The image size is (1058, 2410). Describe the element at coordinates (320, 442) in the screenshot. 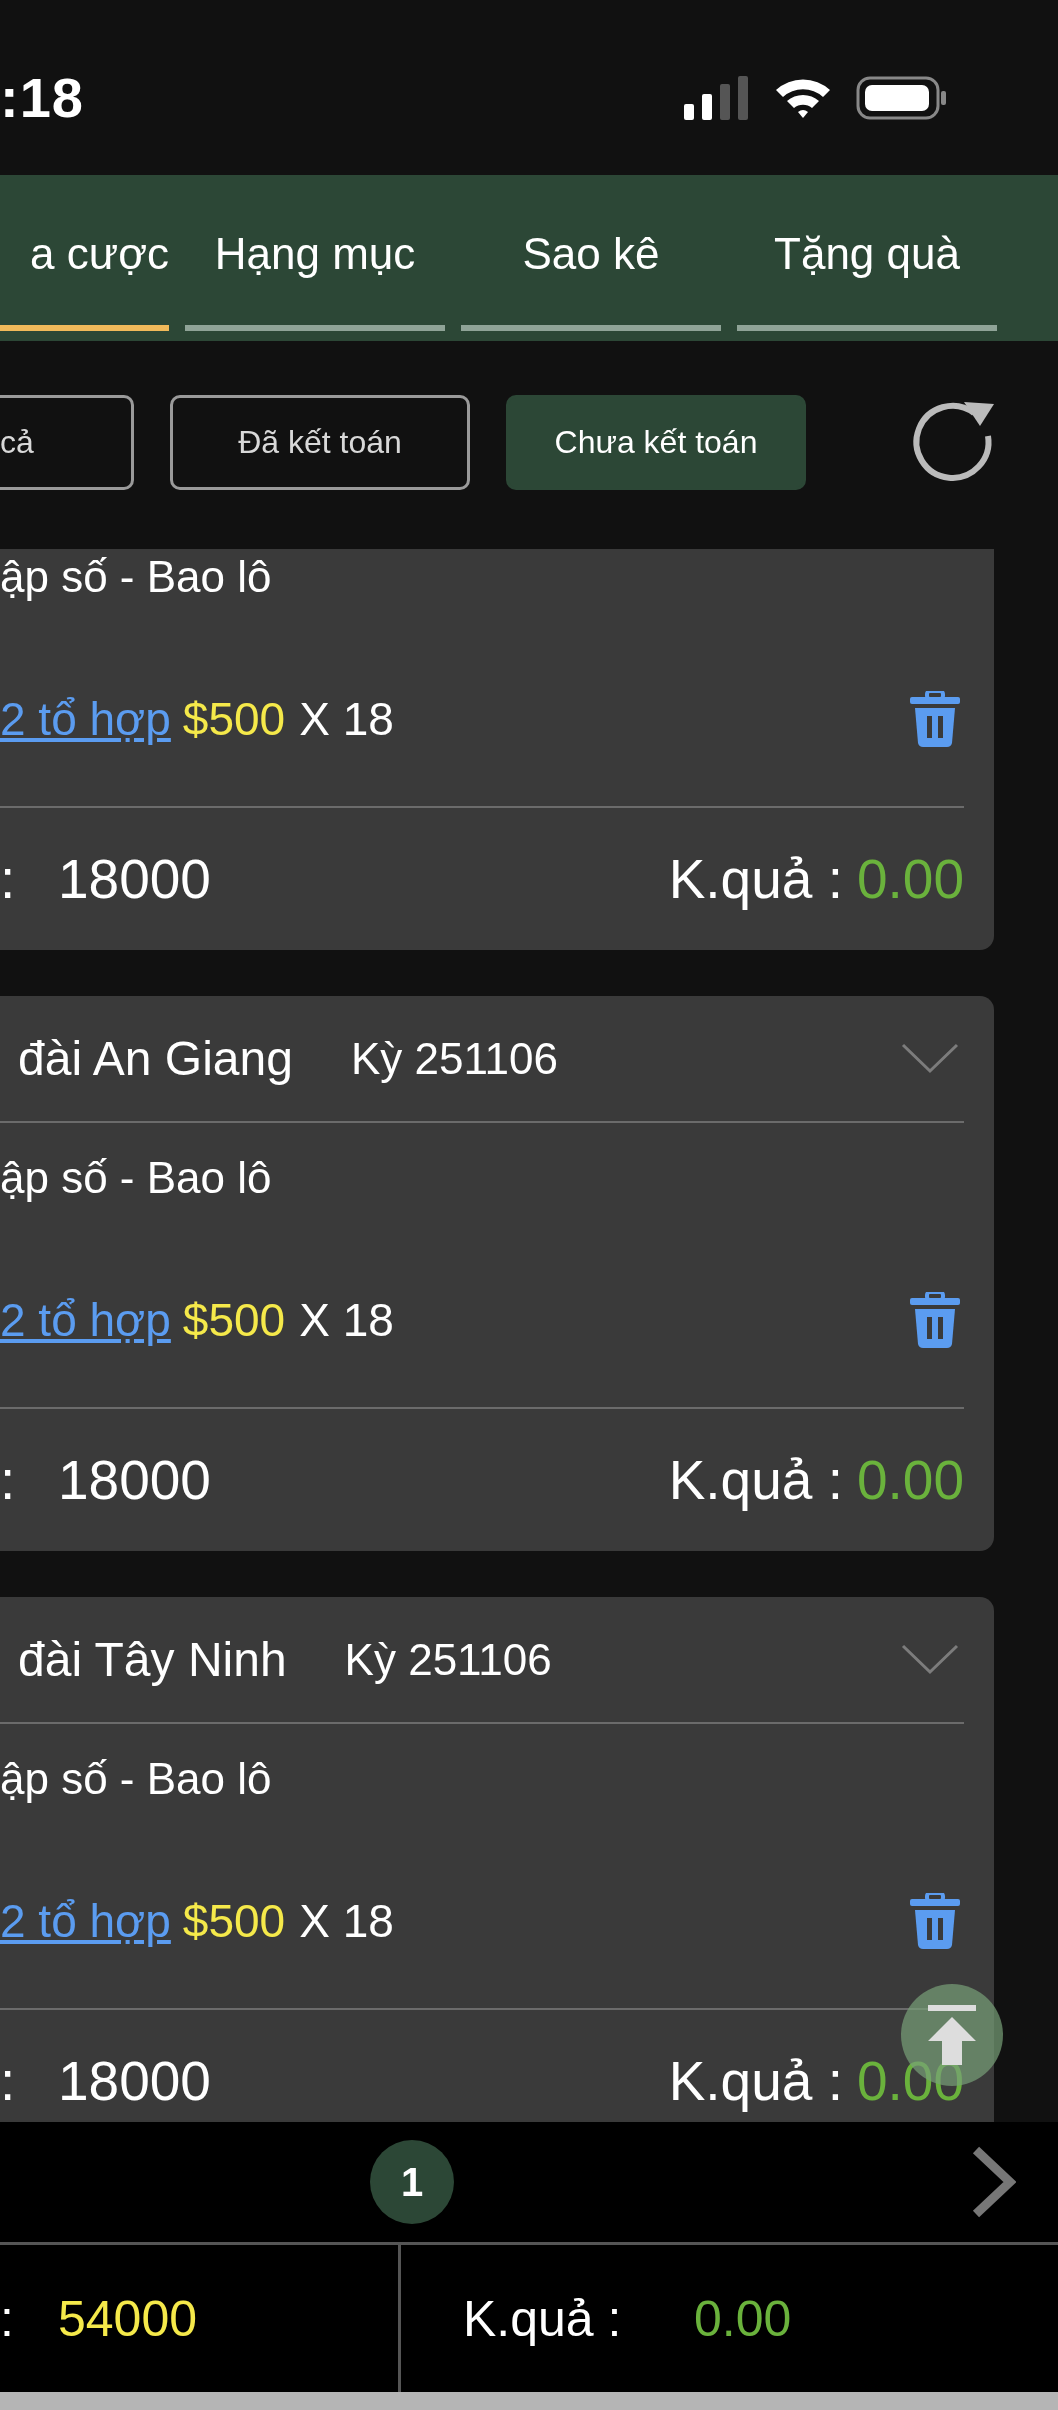

I see `filter-button: Đã kết toán` at that location.